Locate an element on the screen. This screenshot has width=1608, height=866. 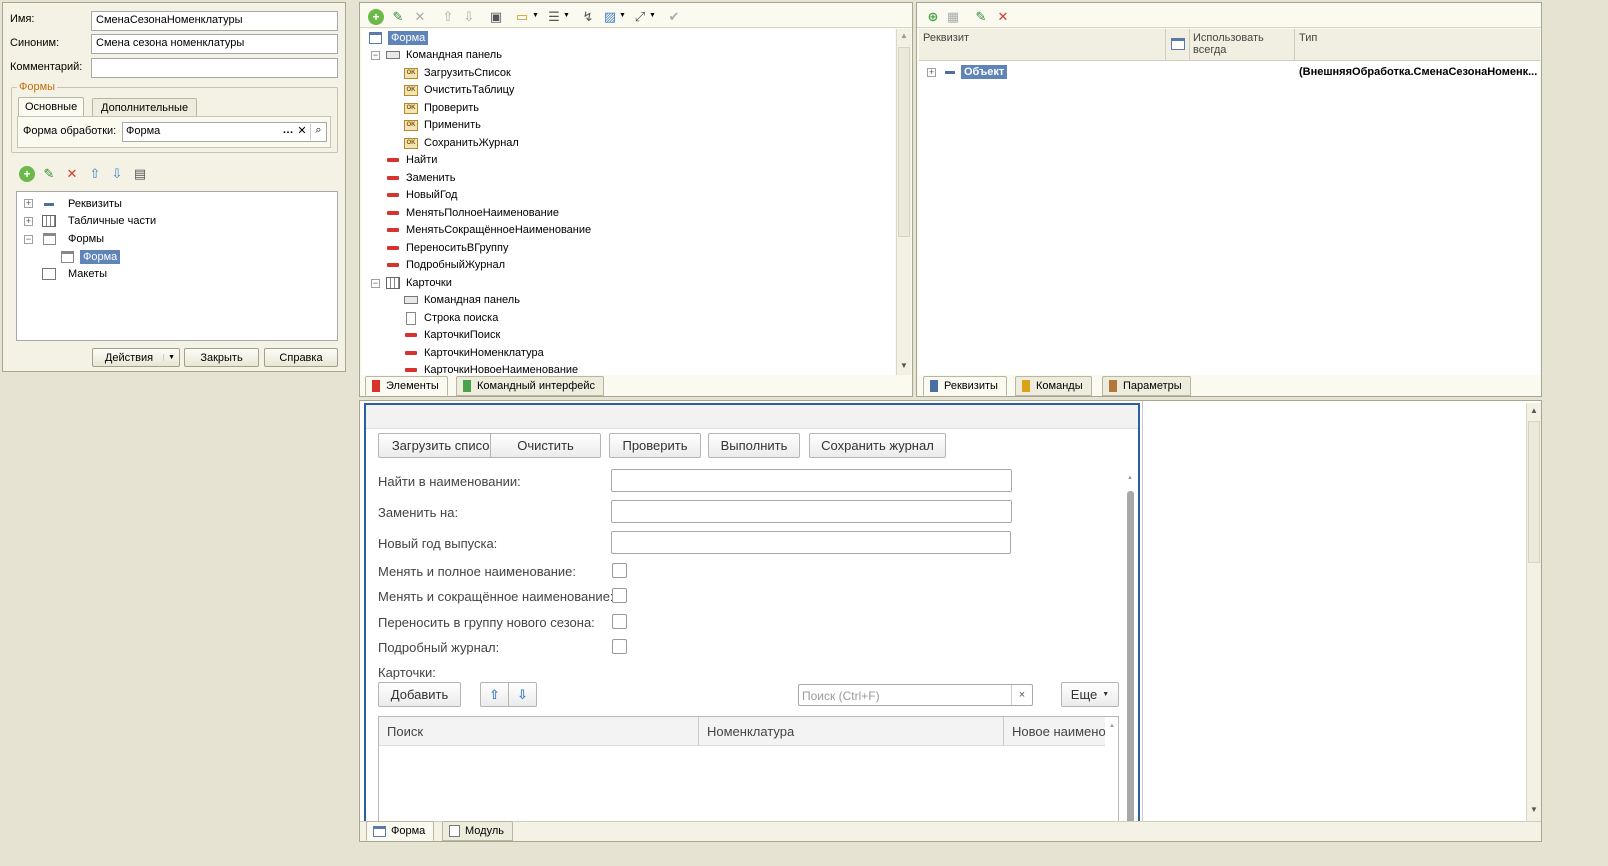
column-new-name: Новое наименование is located at coordinates (1058, 731).